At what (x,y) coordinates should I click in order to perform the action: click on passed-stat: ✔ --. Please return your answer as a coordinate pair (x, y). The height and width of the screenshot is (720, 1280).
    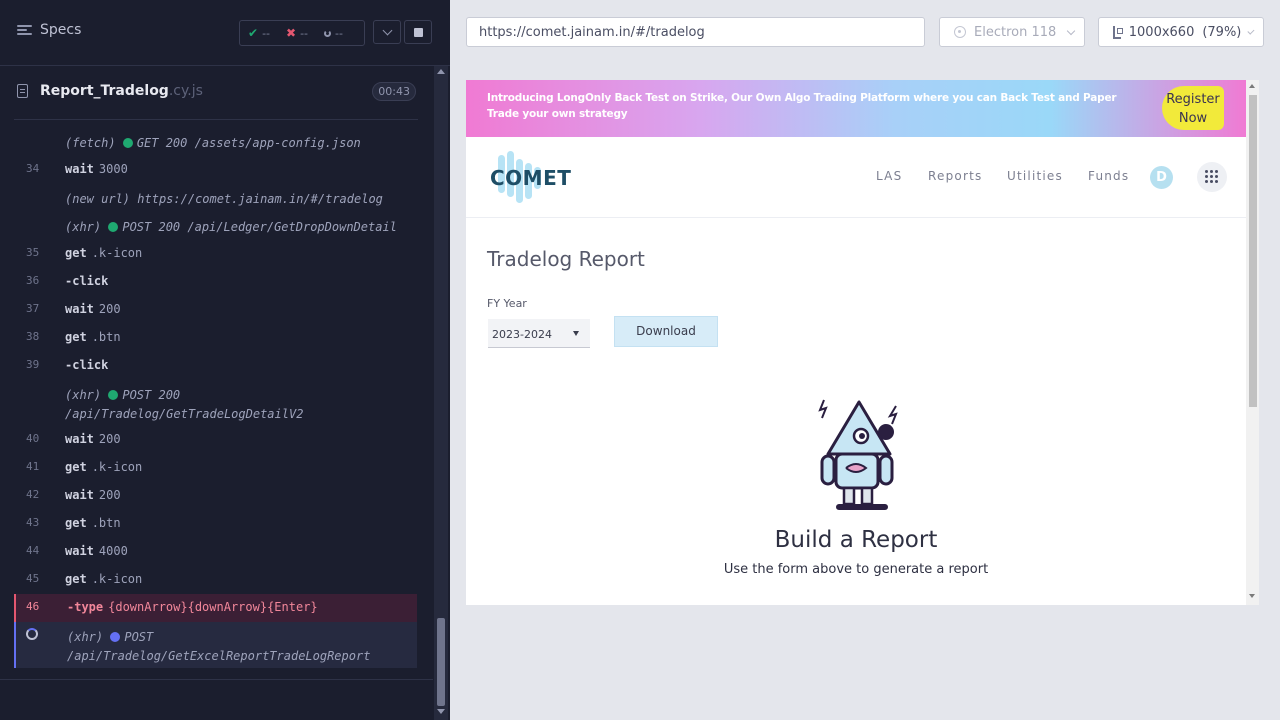
    Looking at the image, I should click on (259, 33).